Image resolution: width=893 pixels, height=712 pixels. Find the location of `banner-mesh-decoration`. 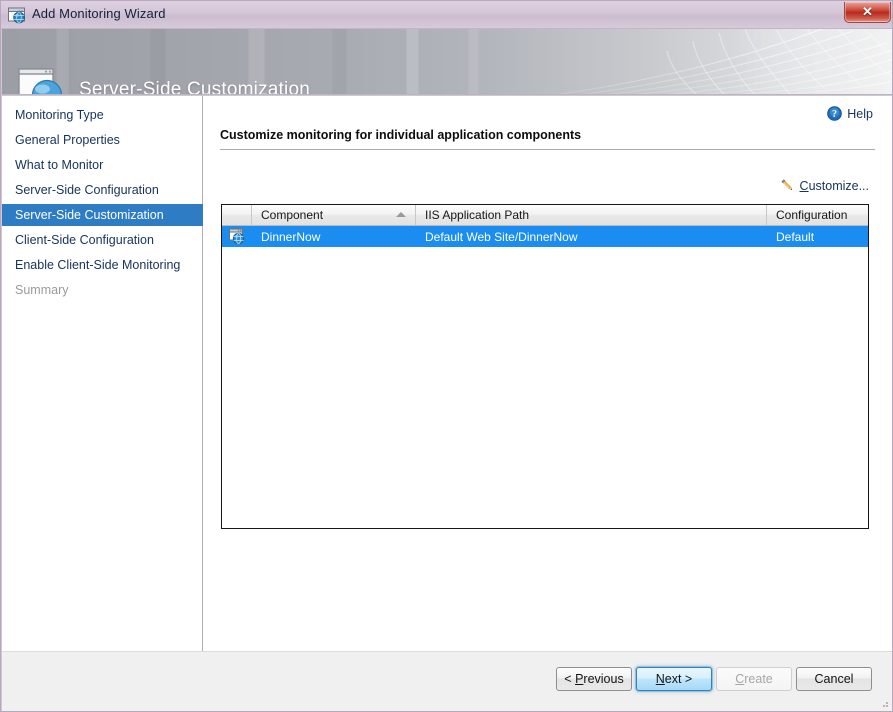

banner-mesh-decoration is located at coordinates (724, 61).